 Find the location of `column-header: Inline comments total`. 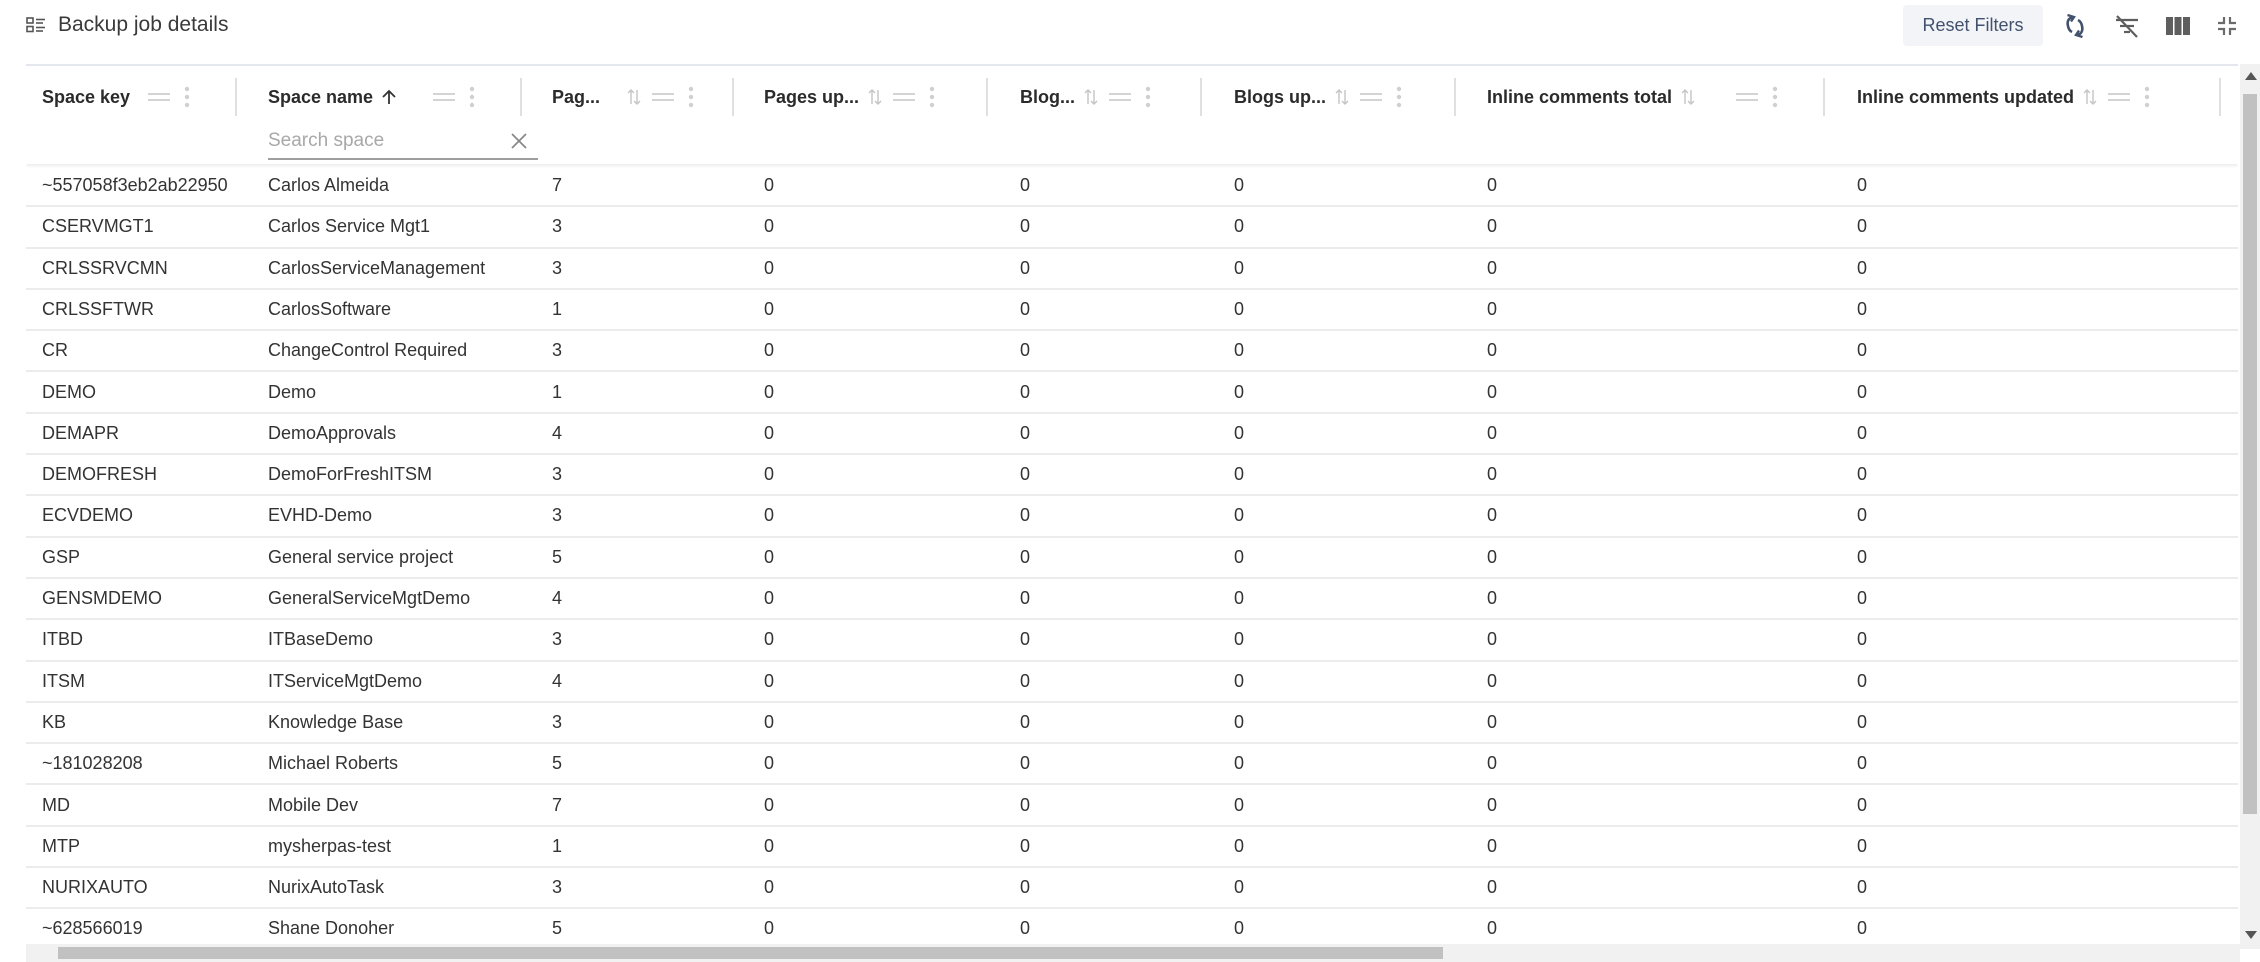

column-header: Inline comments total is located at coordinates (1632, 97).